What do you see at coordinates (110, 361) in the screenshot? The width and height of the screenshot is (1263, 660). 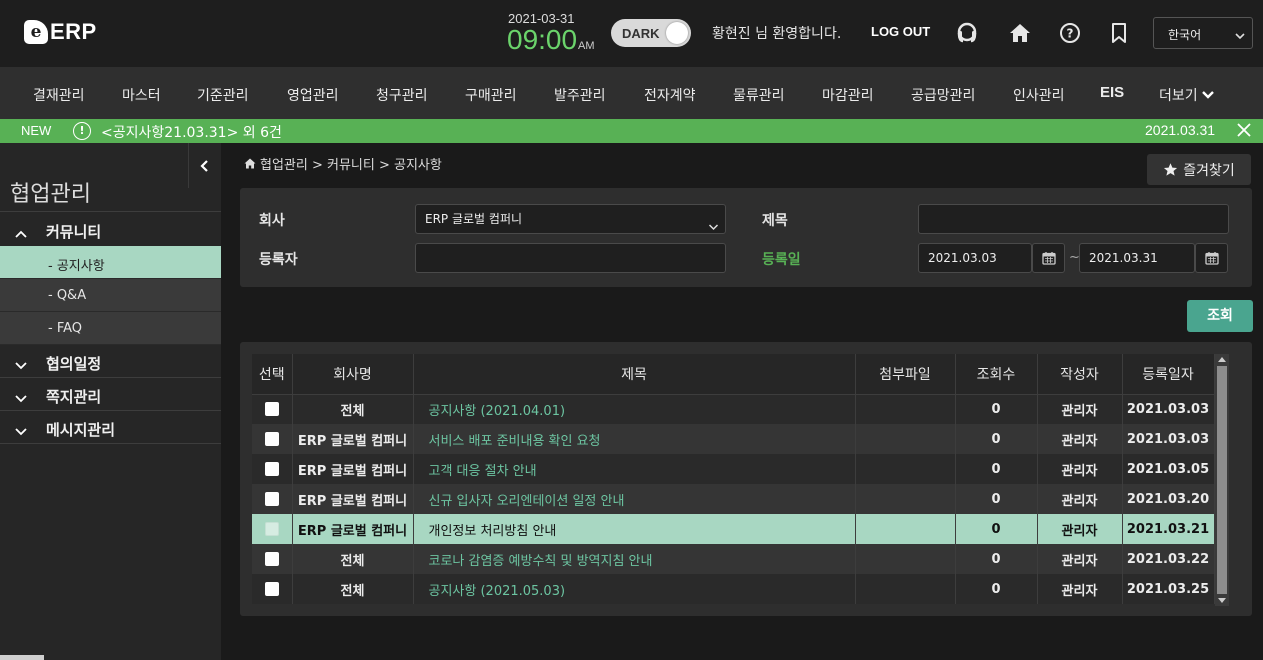 I see `sidebar-group-schedule: 협의일정` at bounding box center [110, 361].